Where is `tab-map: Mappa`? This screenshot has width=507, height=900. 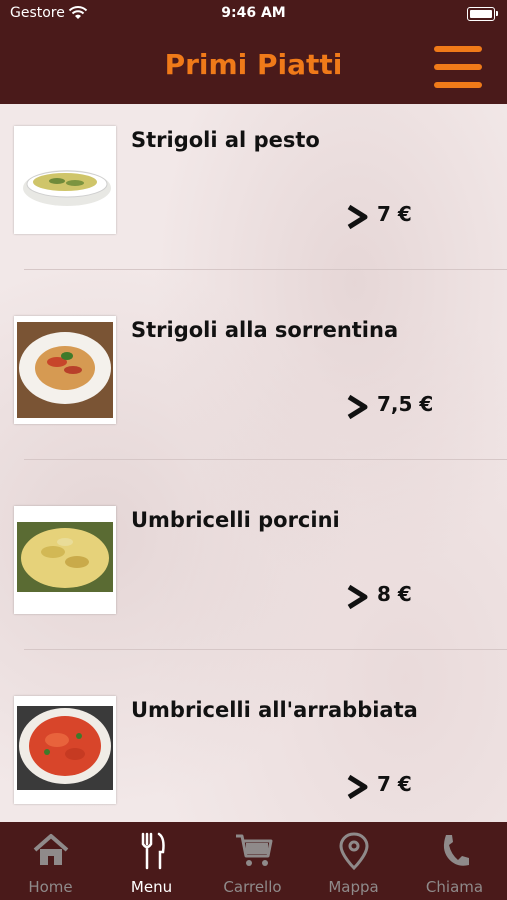 tab-map: Mappa is located at coordinates (353, 861).